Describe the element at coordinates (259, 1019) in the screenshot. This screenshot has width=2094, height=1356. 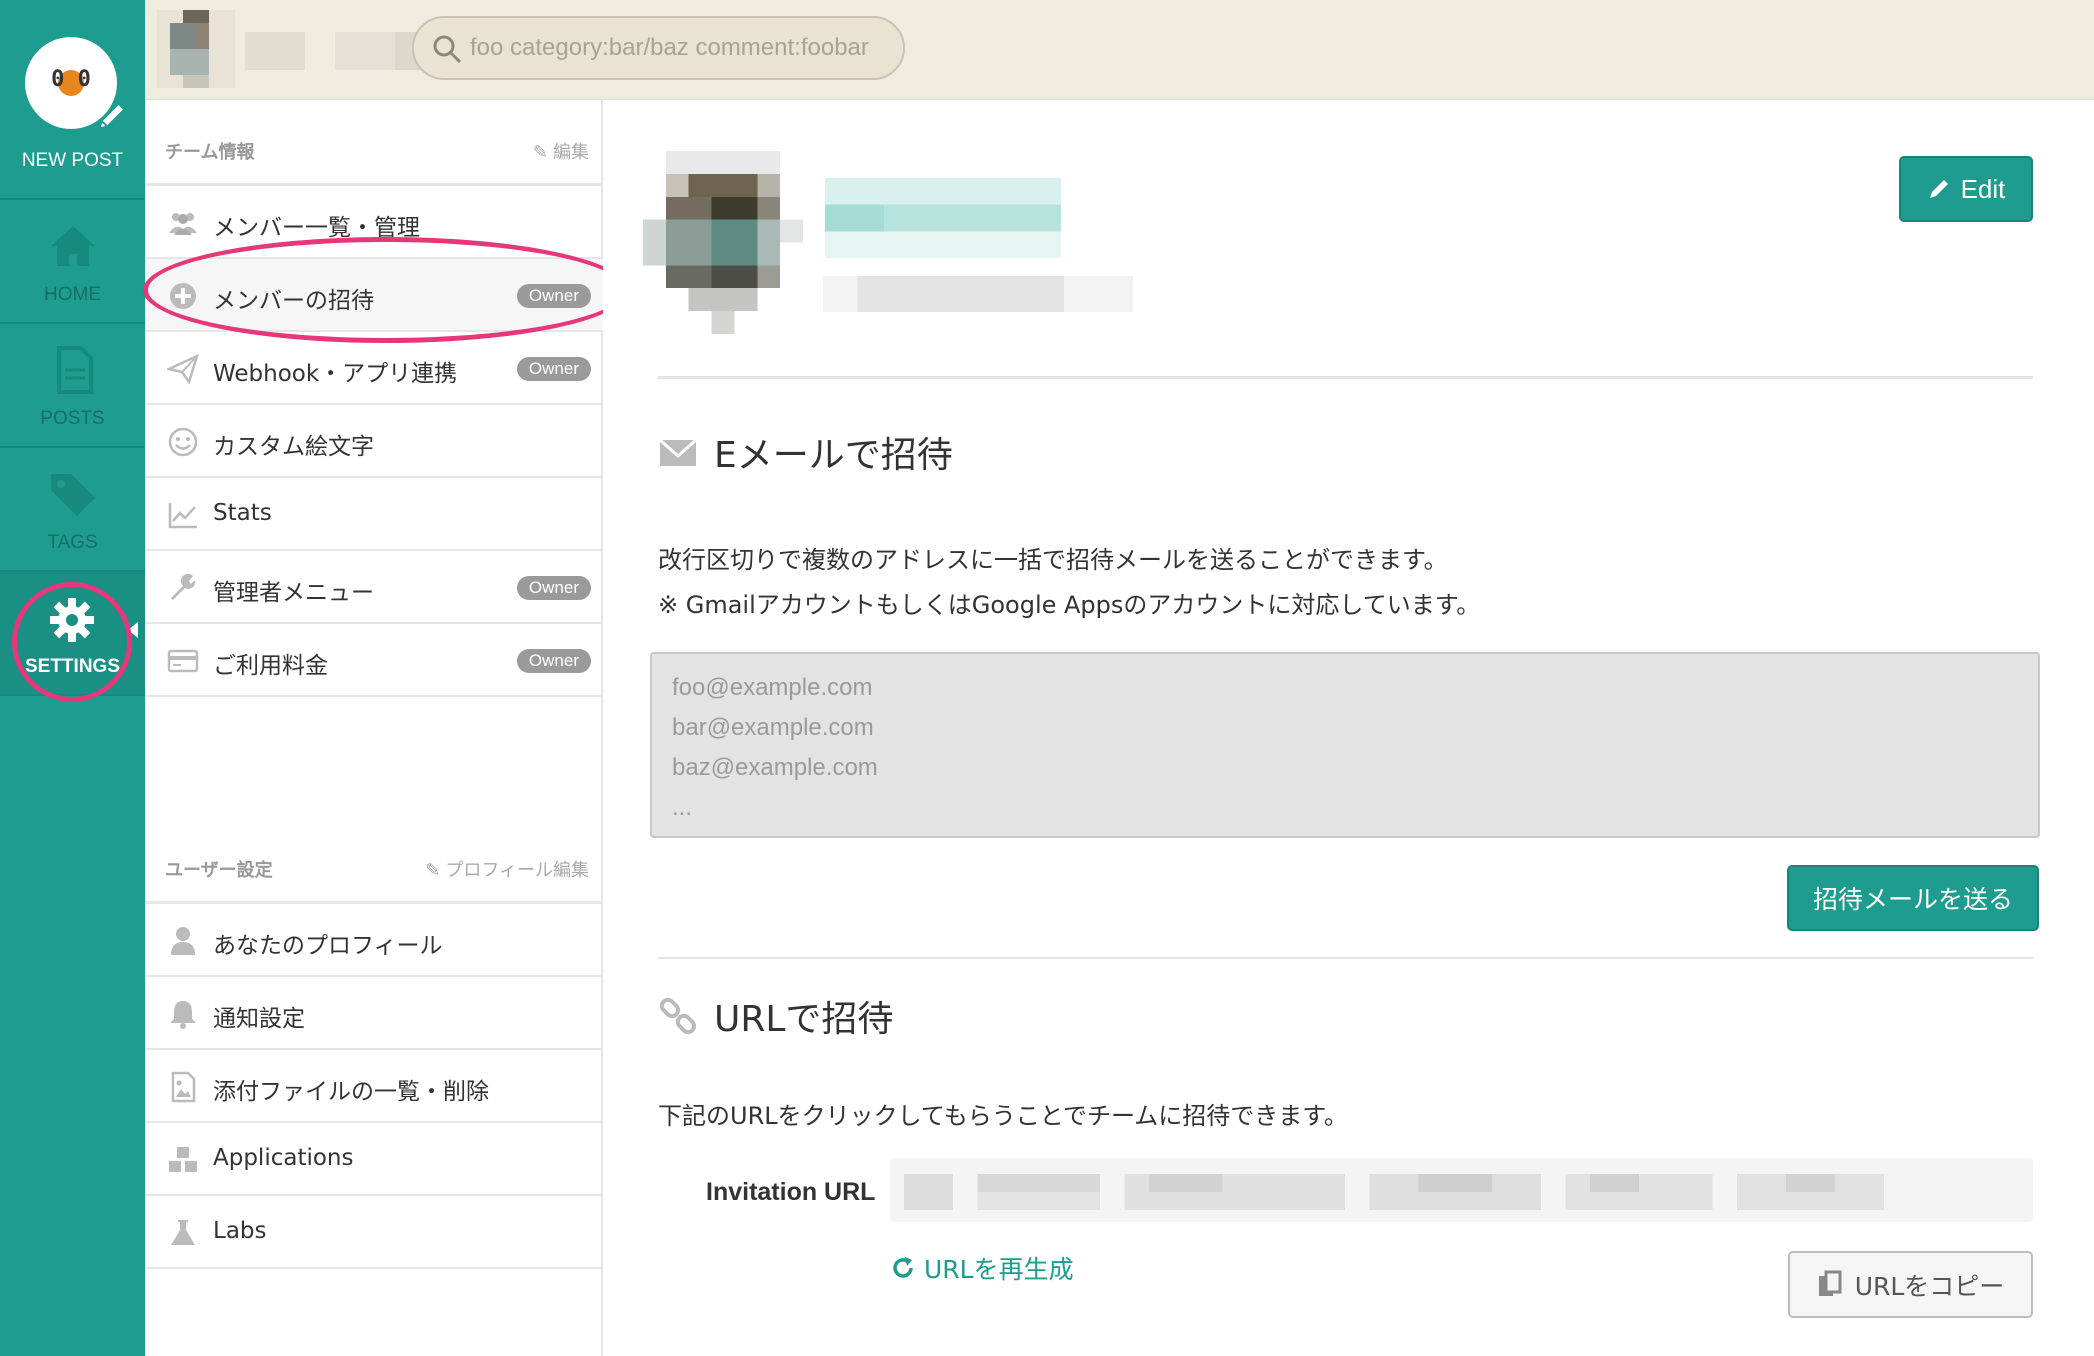
I see `menu-item-notifications-label: 通知設定` at that location.